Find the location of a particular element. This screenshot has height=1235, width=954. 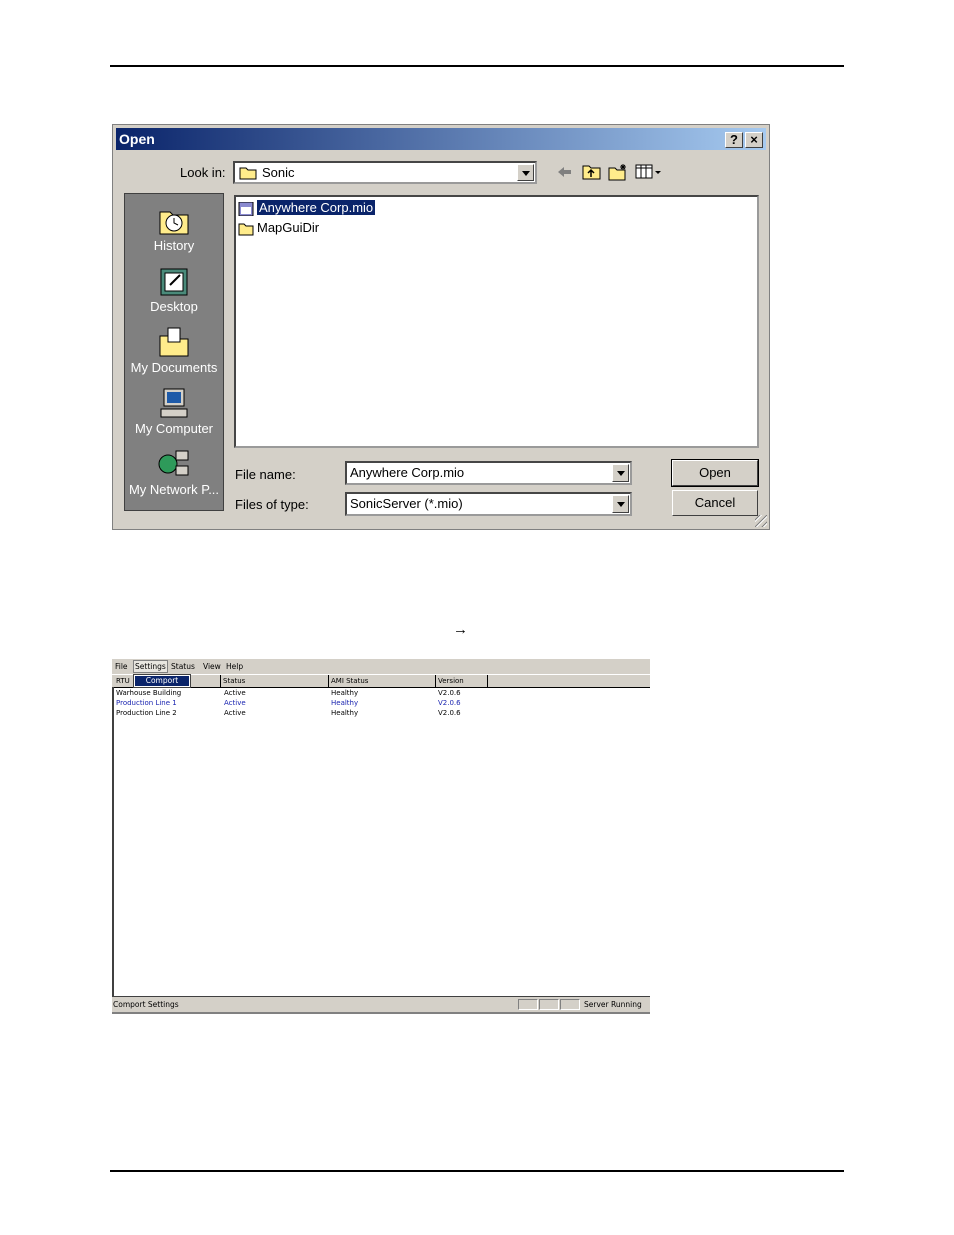

mio-file-icon is located at coordinates (246, 208).